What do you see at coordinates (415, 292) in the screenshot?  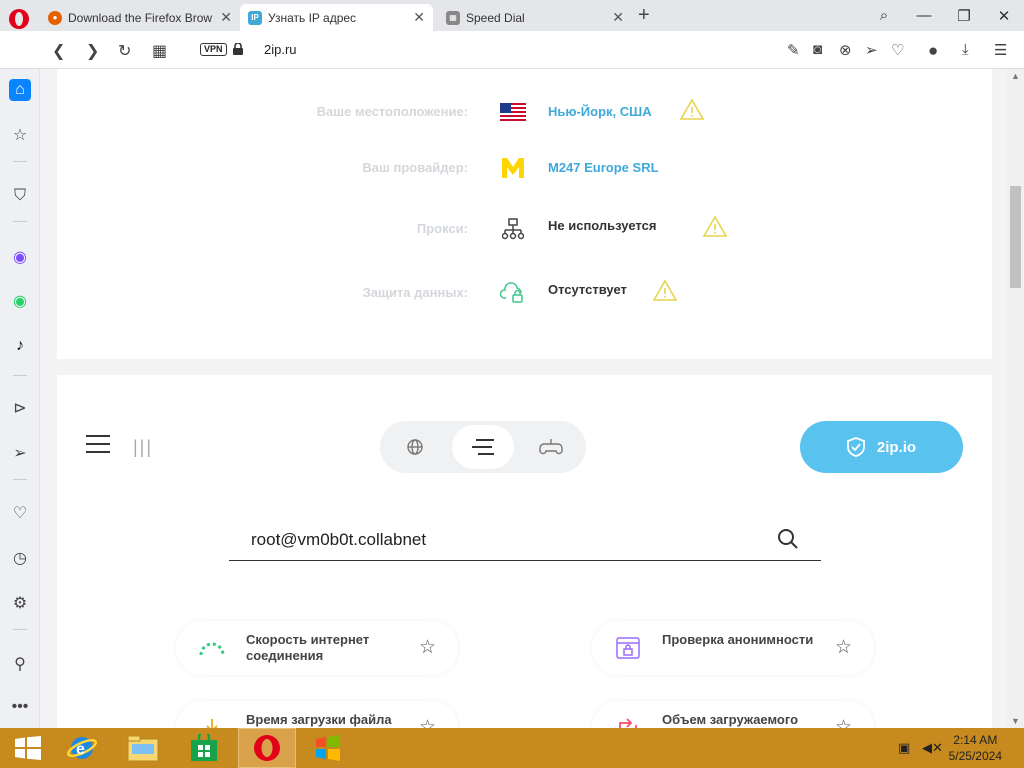 I see `info-label: Защита данных:` at bounding box center [415, 292].